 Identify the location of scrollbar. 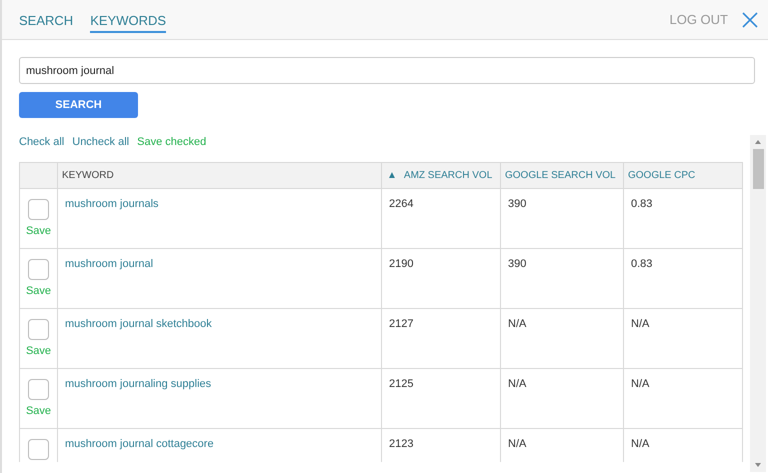
(758, 303).